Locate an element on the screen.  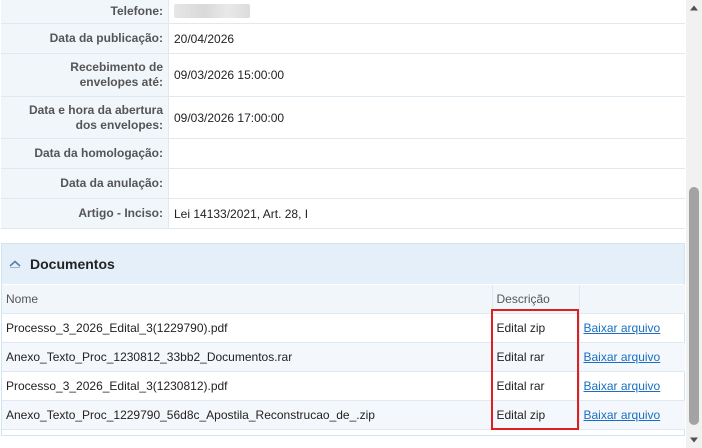
artigo-label: Artigo - Inciso: is located at coordinates (85, 213).